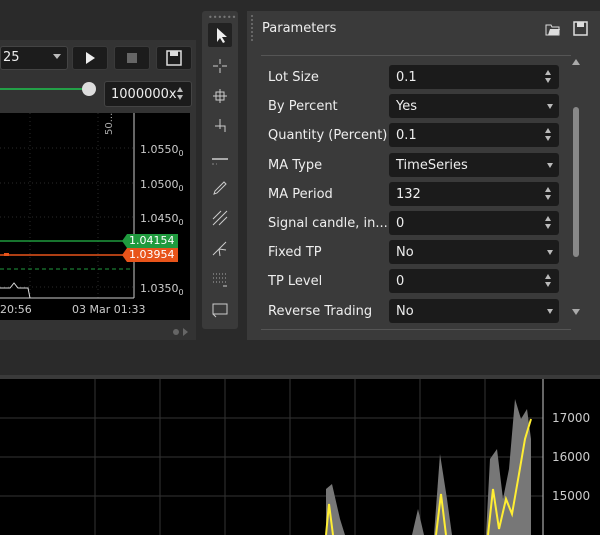  What do you see at coordinates (474, 164) in the screenshot?
I see `param-value-field: TimeSeries` at bounding box center [474, 164].